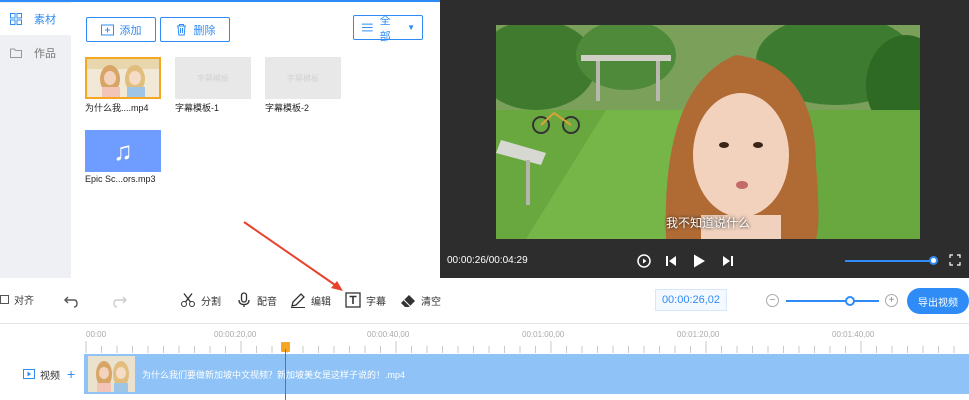 This screenshot has width=969, height=400. I want to click on checkbox, so click(4, 299).